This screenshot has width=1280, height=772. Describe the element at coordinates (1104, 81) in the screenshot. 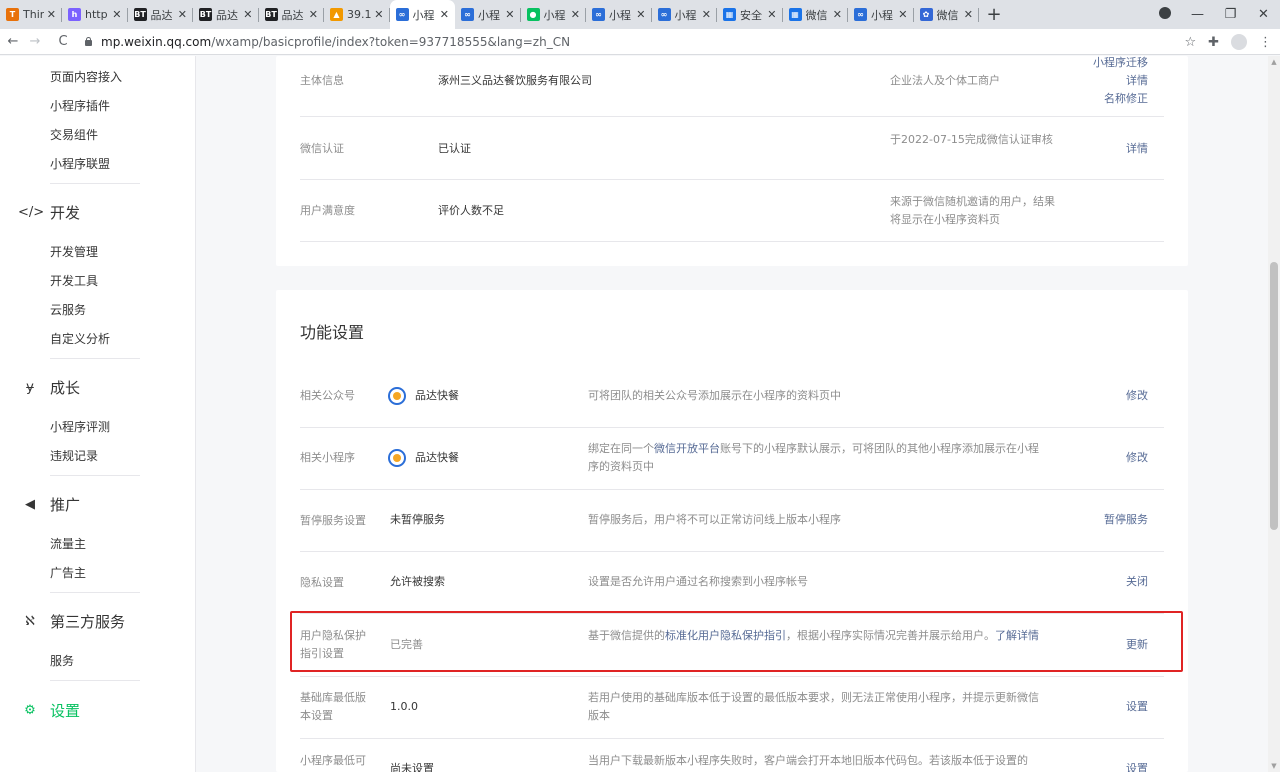

I see `entity-detail-link: 详情` at that location.